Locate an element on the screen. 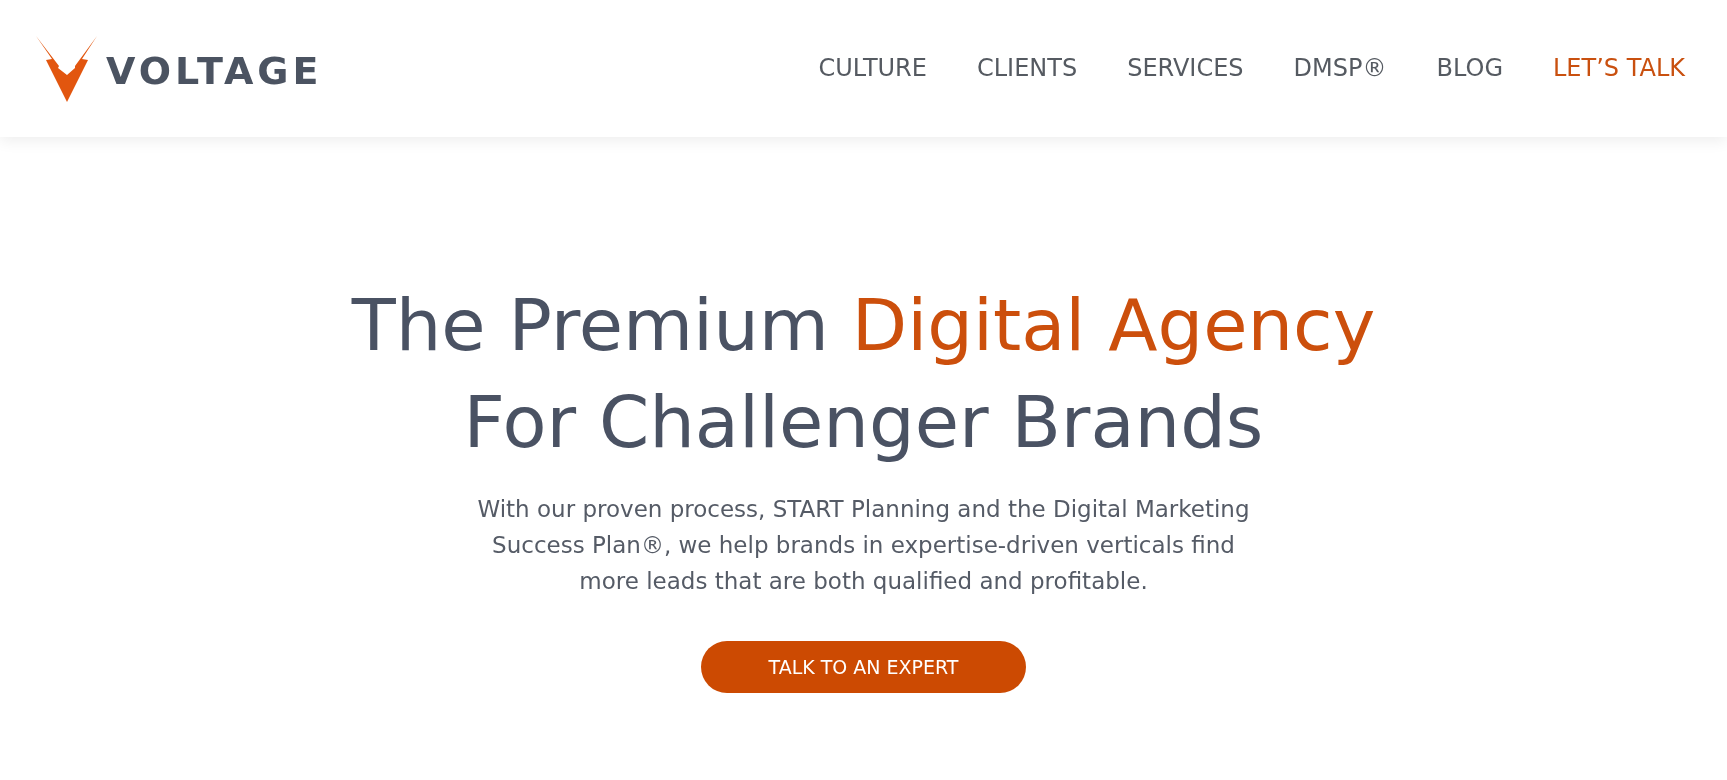 The width and height of the screenshot is (1727, 780). nav-link: CULTURE is located at coordinates (872, 68).